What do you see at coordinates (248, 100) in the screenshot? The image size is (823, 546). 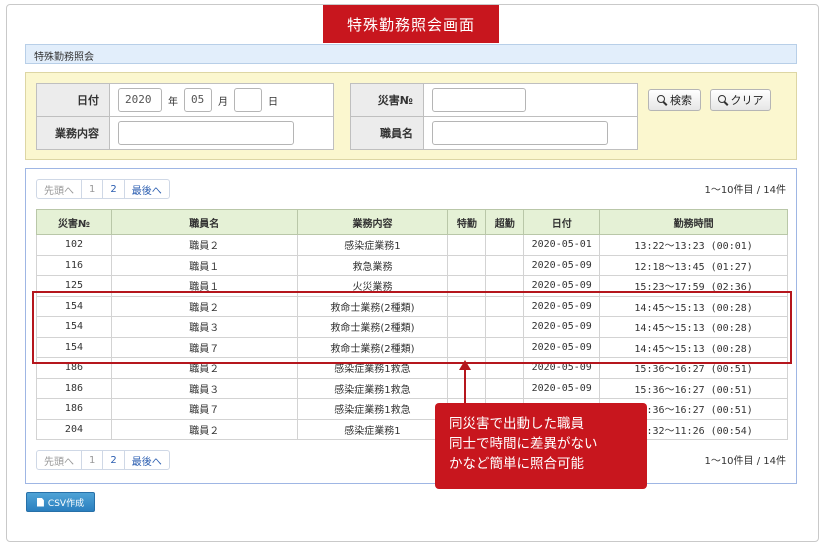 I see `day-input` at bounding box center [248, 100].